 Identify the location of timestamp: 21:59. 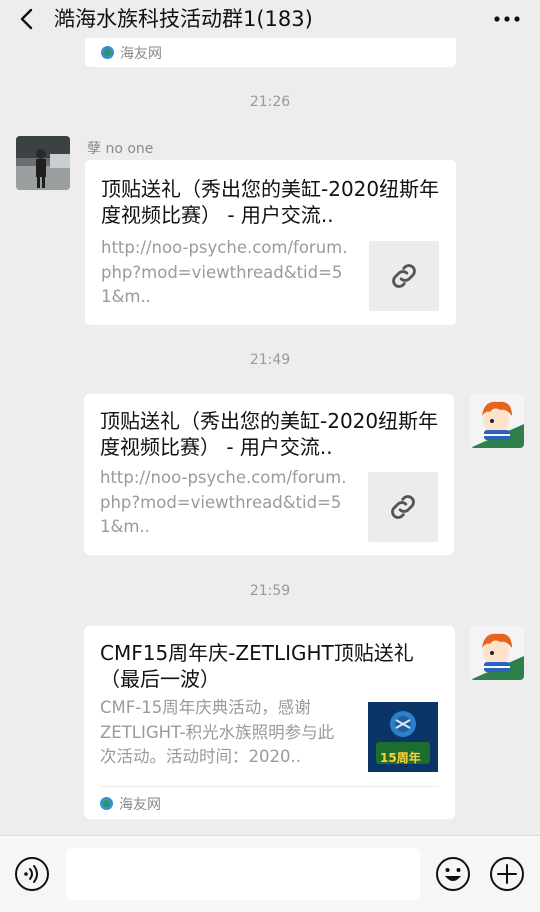
(270, 591).